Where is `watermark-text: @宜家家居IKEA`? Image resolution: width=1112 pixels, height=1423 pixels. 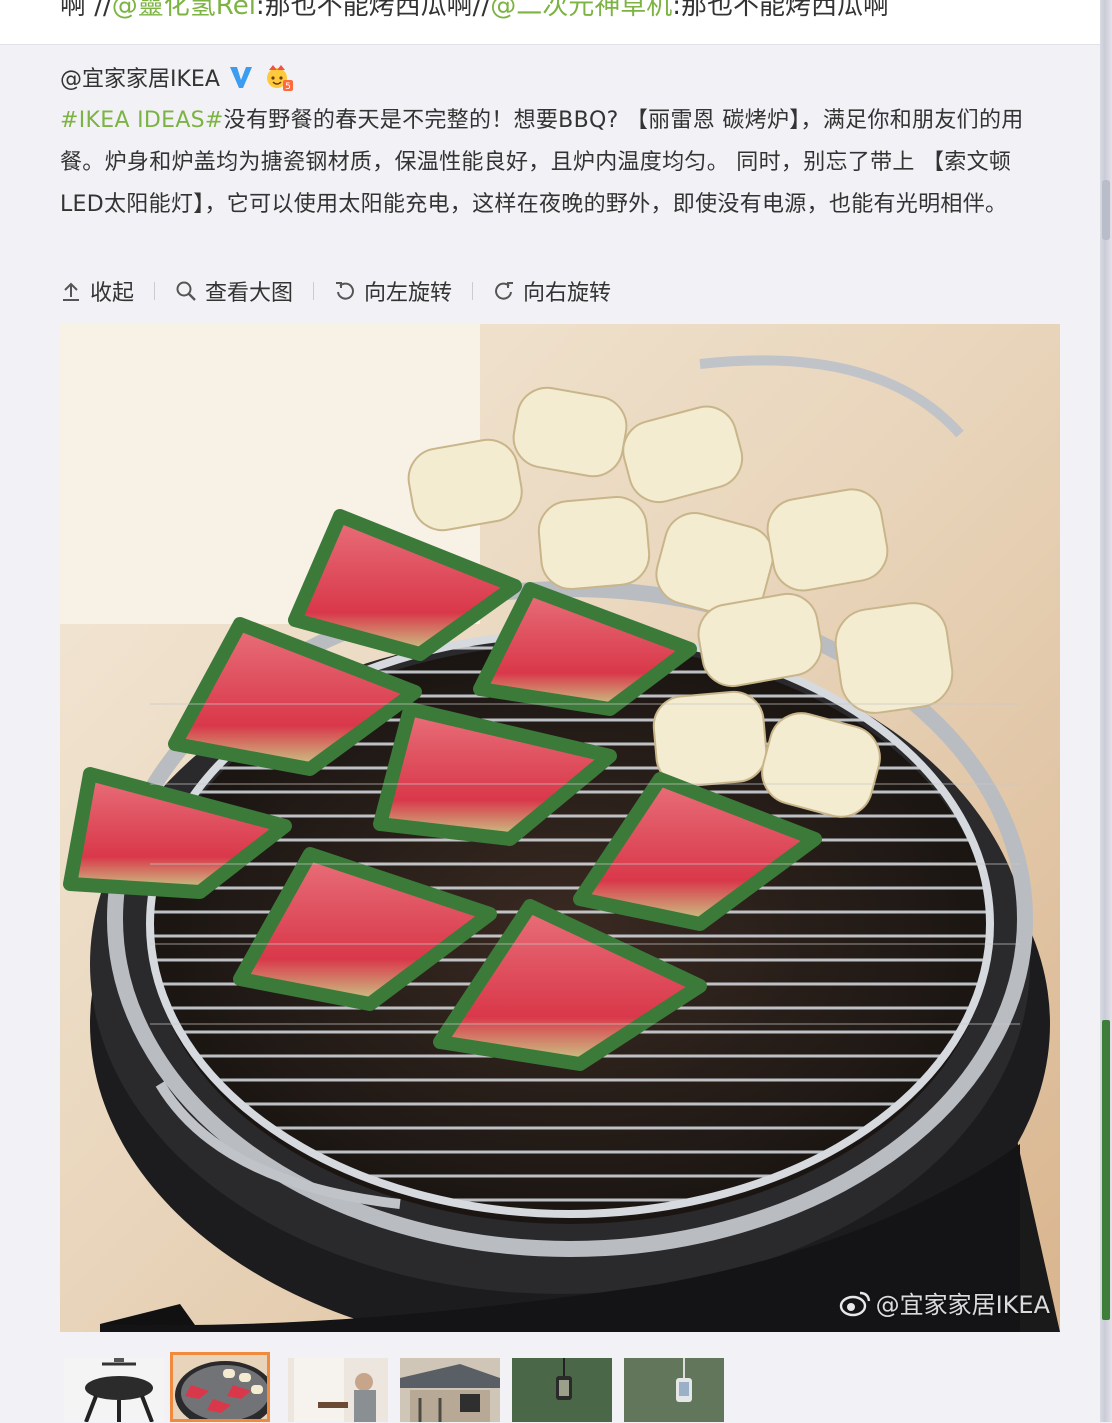
watermark-text: @宜家家居IKEA is located at coordinates (962, 1305).